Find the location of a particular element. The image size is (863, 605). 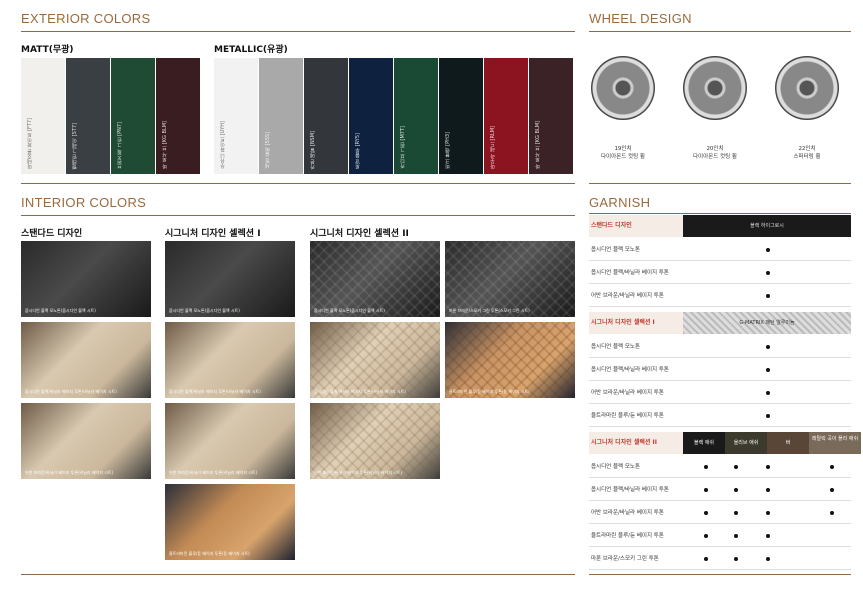

garnish-bottom-rule is located at coordinates (720, 574).